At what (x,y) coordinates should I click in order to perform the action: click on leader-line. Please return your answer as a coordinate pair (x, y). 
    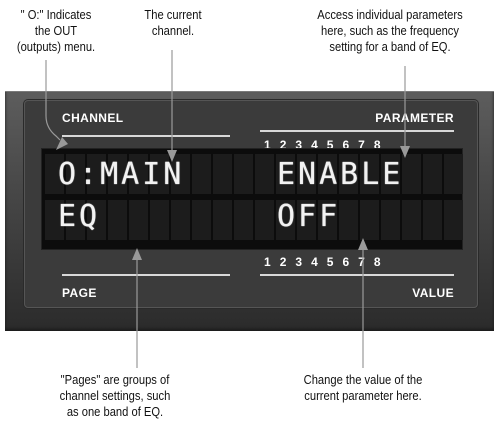
    Looking at the image, I should click on (53, 100).